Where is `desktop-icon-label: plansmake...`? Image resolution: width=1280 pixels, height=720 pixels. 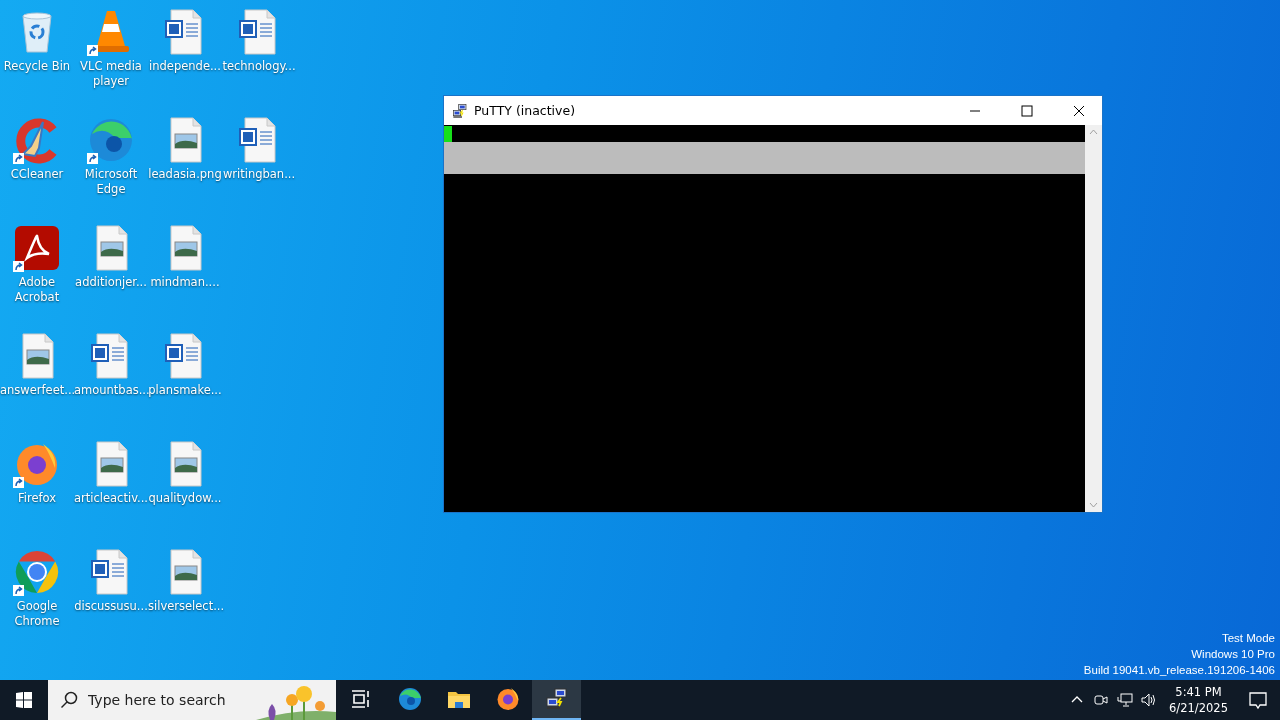
desktop-icon-label: plansmake... is located at coordinates (185, 390).